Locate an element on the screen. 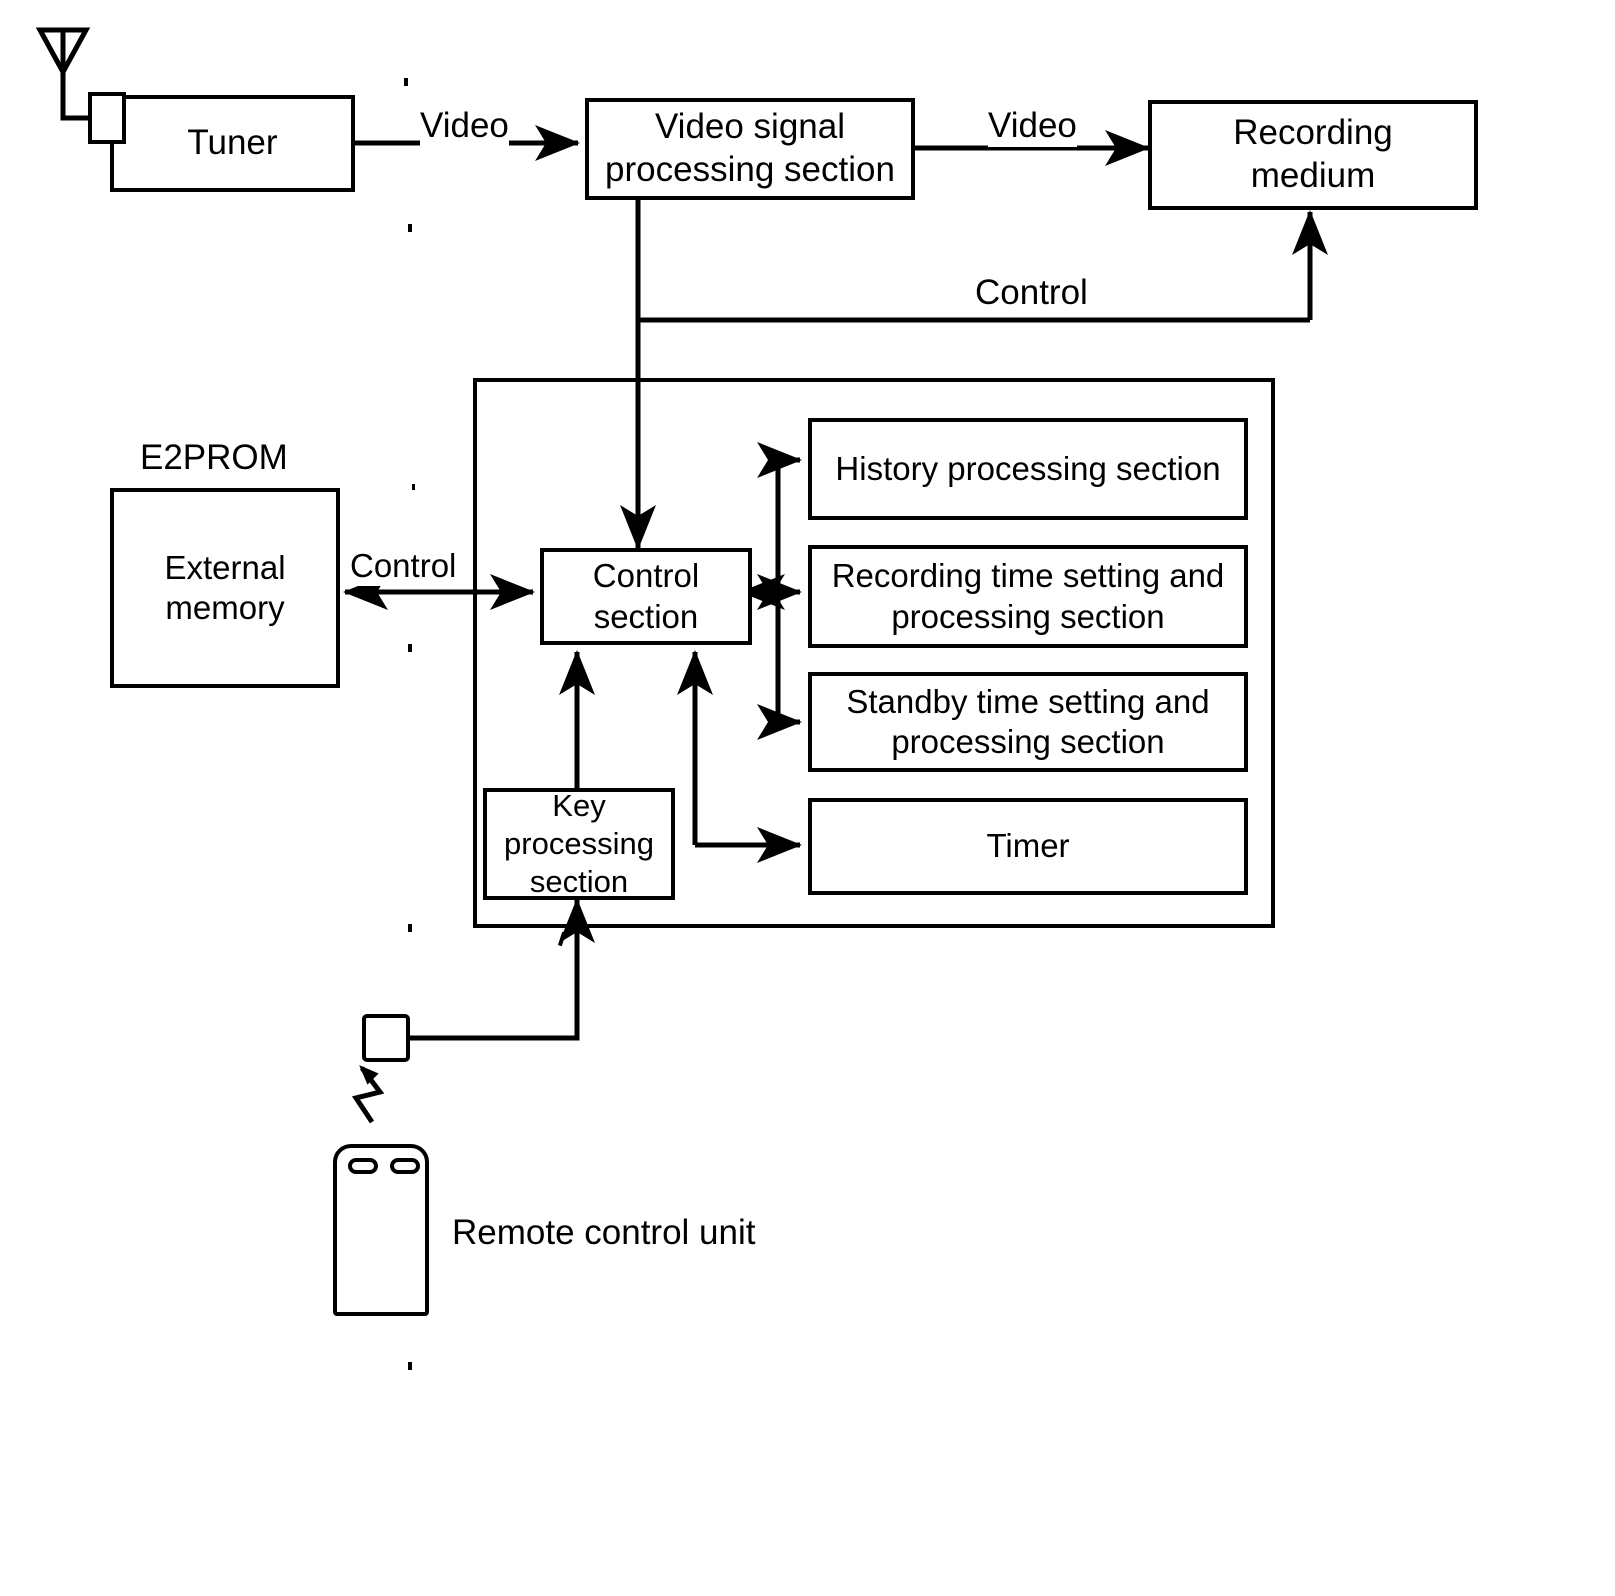 The image size is (1615, 1596). external-memory-label: External memory is located at coordinates (225, 587).